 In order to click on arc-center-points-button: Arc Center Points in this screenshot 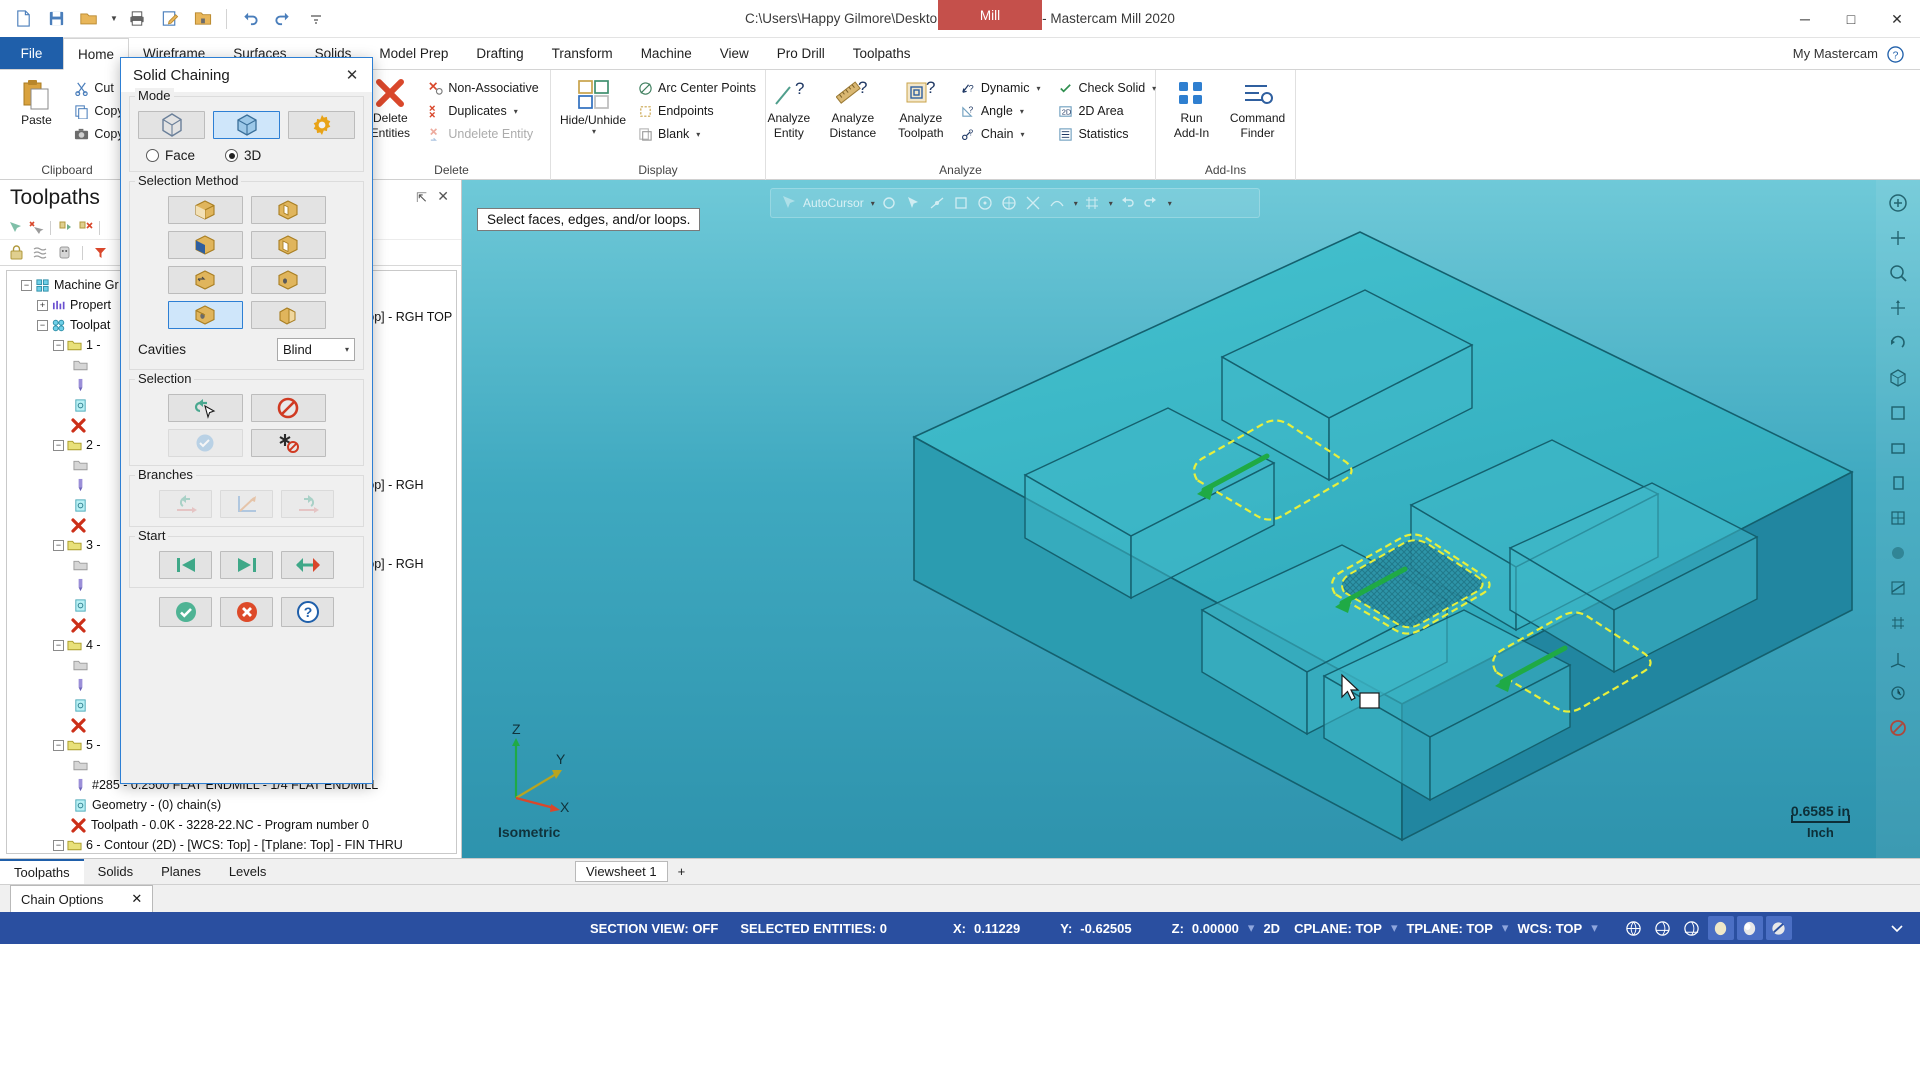, I will do `click(697, 88)`.